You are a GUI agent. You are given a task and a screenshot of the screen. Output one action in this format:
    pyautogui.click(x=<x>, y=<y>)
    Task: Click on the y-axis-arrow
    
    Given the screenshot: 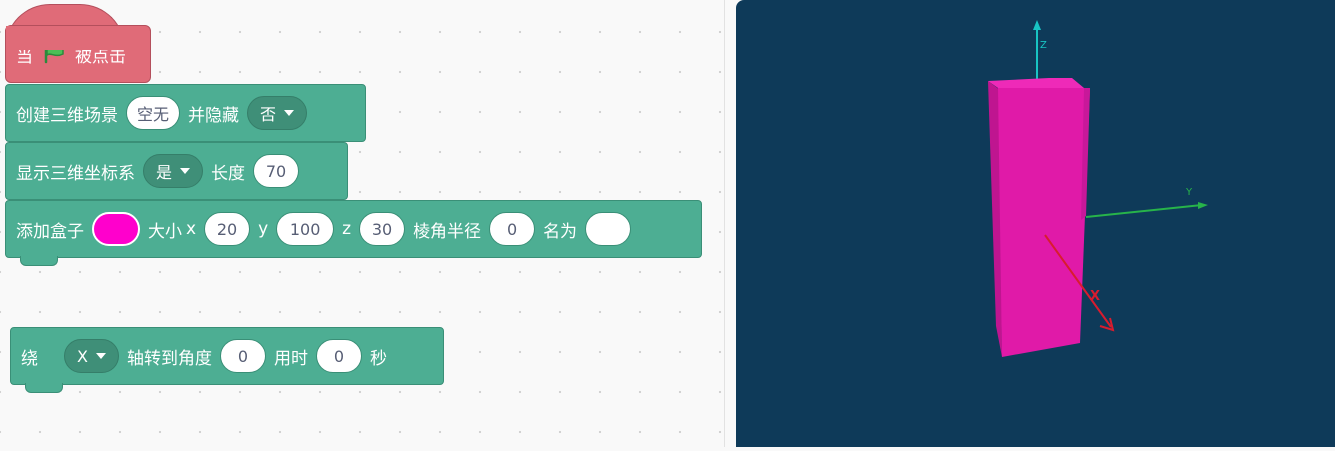 What is the action you would take?
    pyautogui.click(x=1203, y=205)
    